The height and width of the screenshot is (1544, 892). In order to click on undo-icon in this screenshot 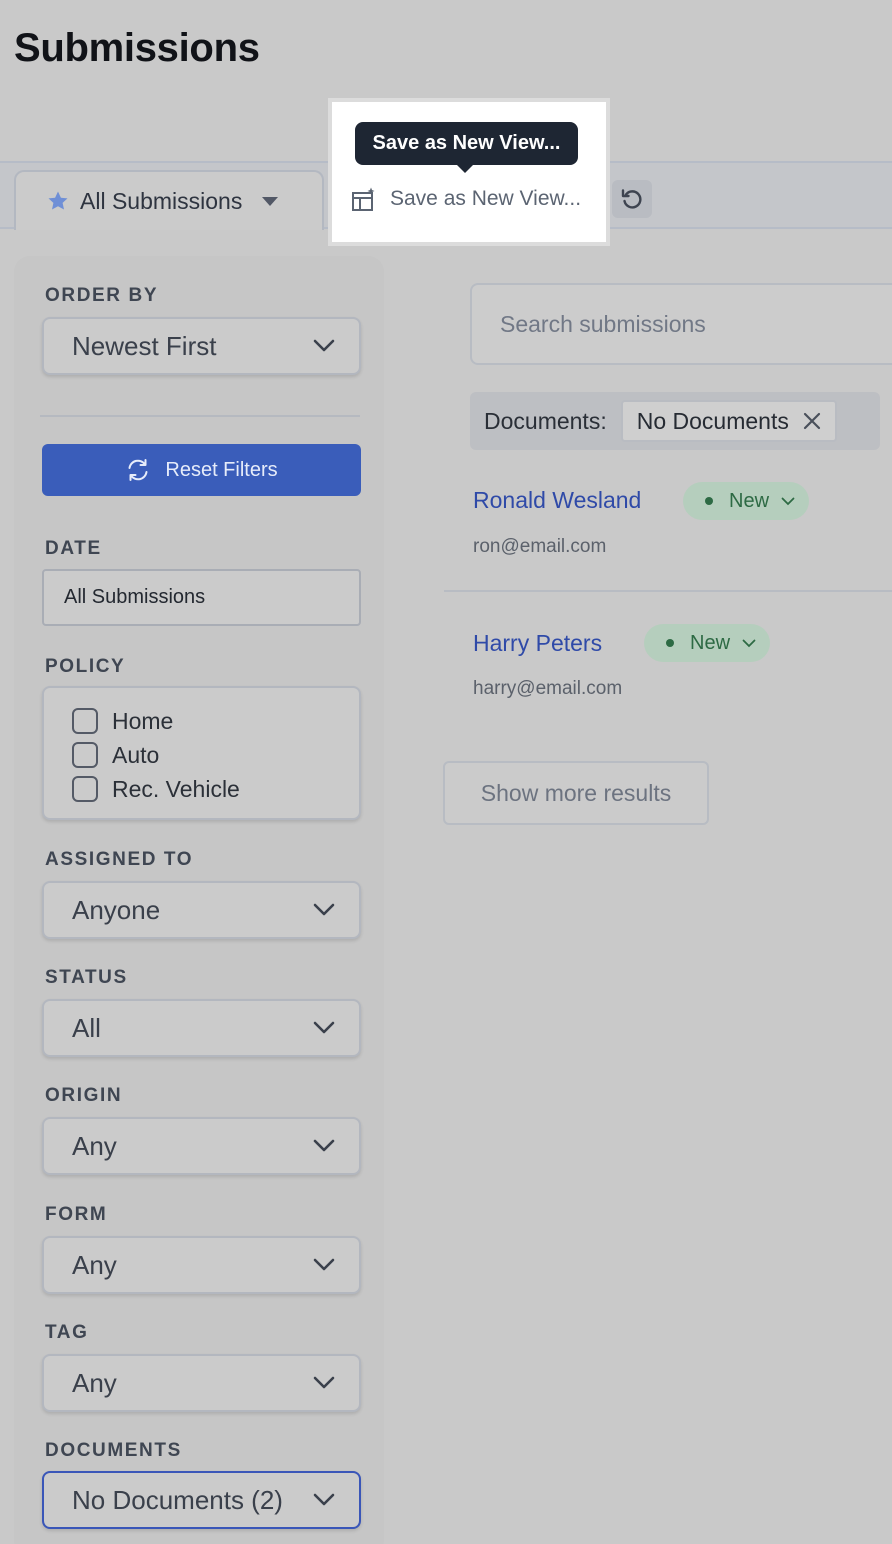, I will do `click(631, 199)`.